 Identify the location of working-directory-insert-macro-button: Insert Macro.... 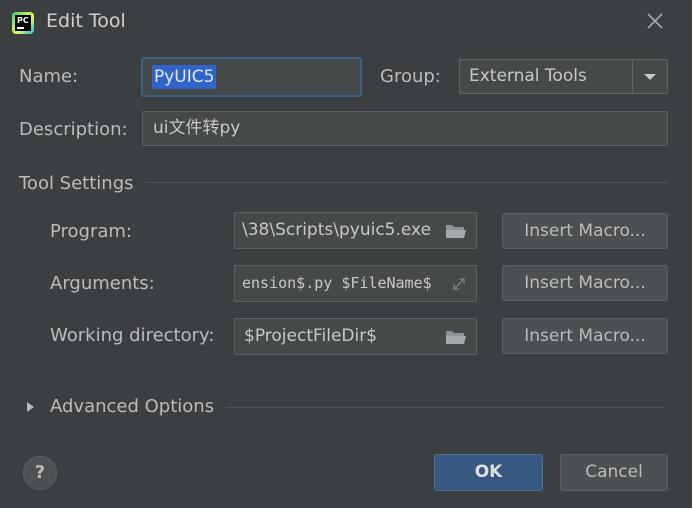
(585, 336).